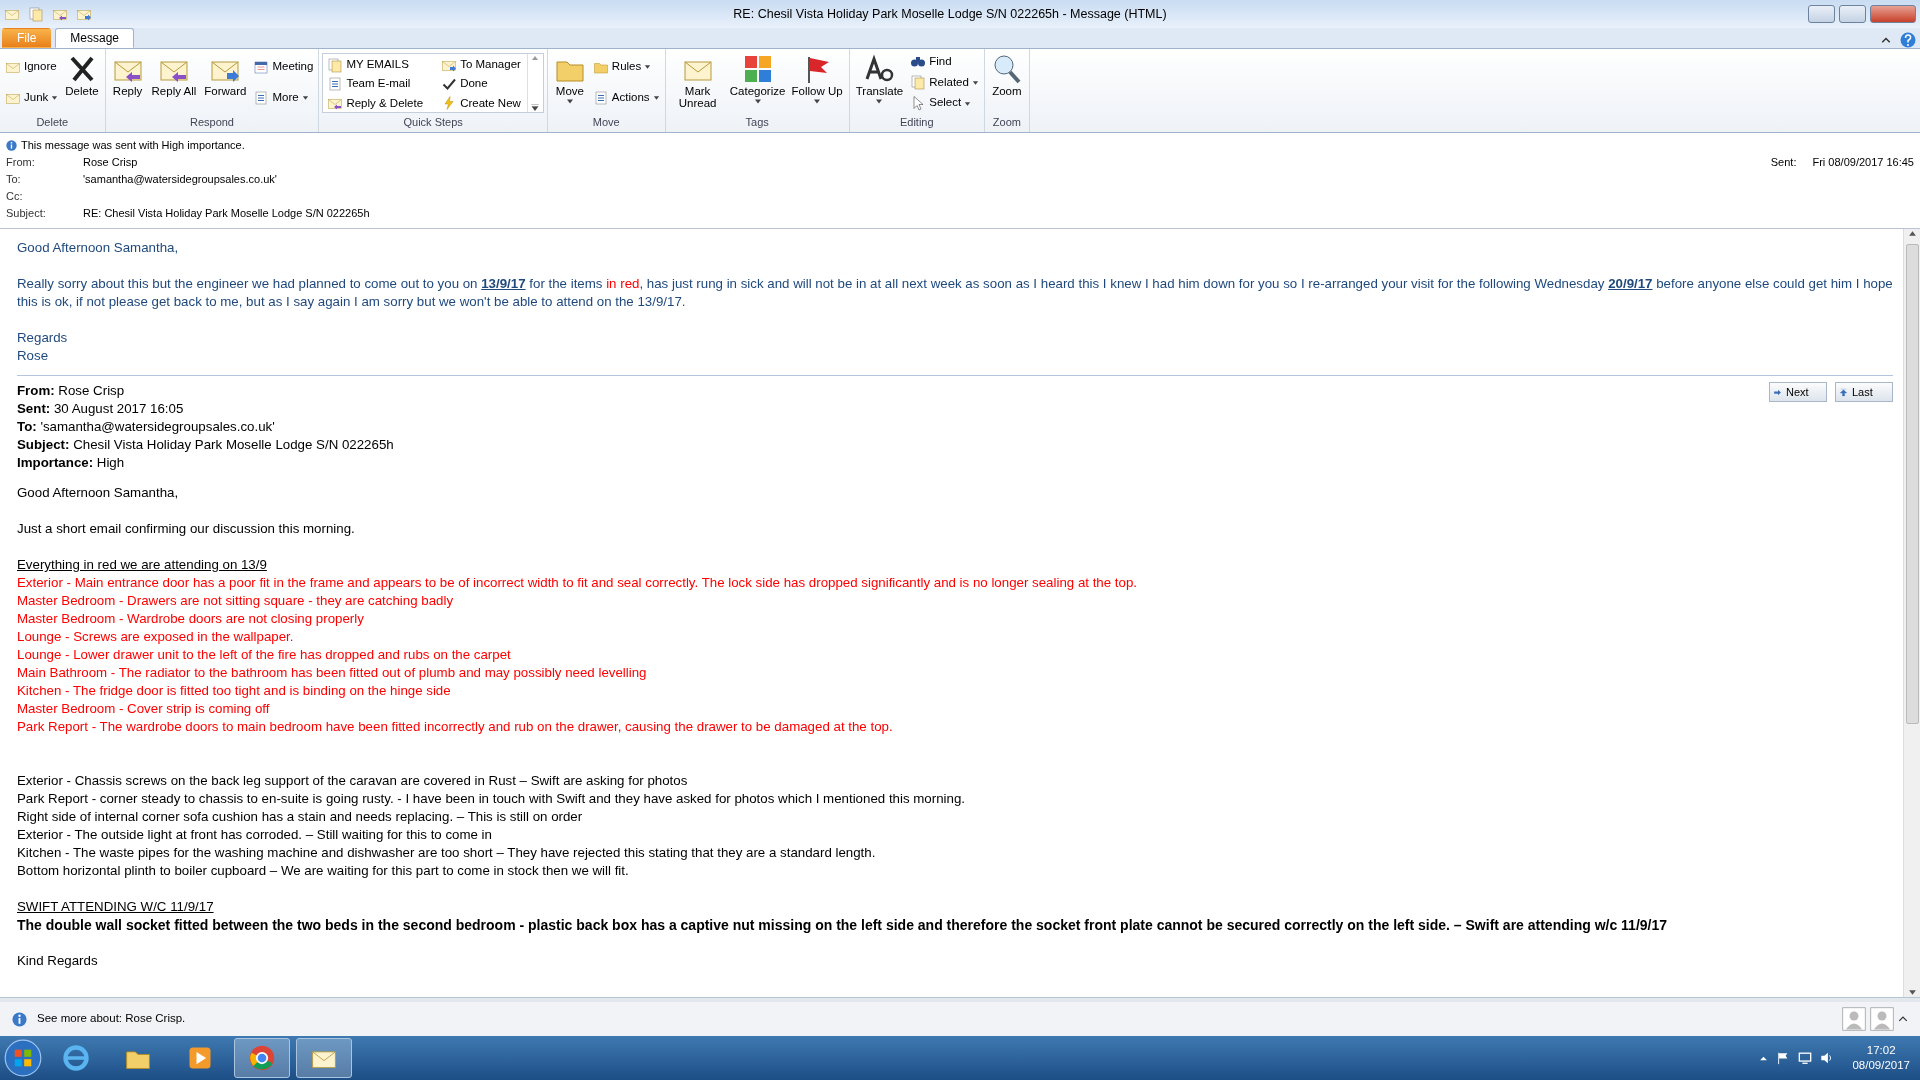 The height and width of the screenshot is (1080, 1920). What do you see at coordinates (375, 103) in the screenshot?
I see `ribbon-button: Reply & Delete` at bounding box center [375, 103].